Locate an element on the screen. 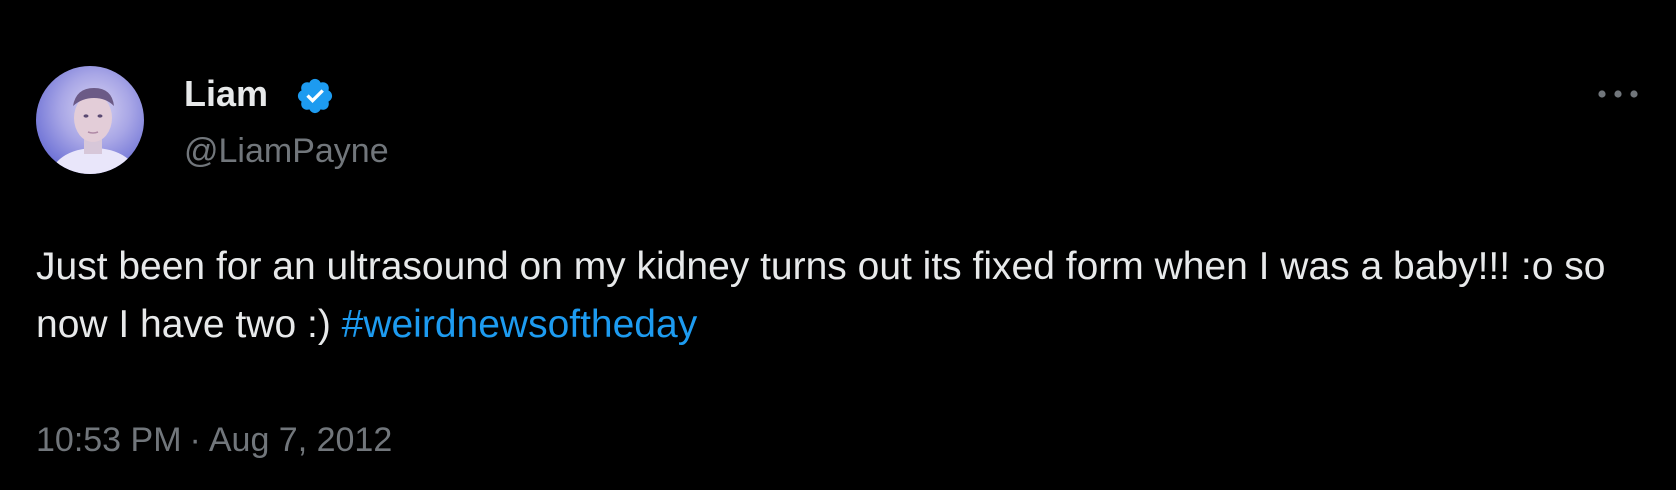 The image size is (1676, 490). tweet-timestamp: 10:53 PM · Aug 7, 2012 is located at coordinates (214, 440).